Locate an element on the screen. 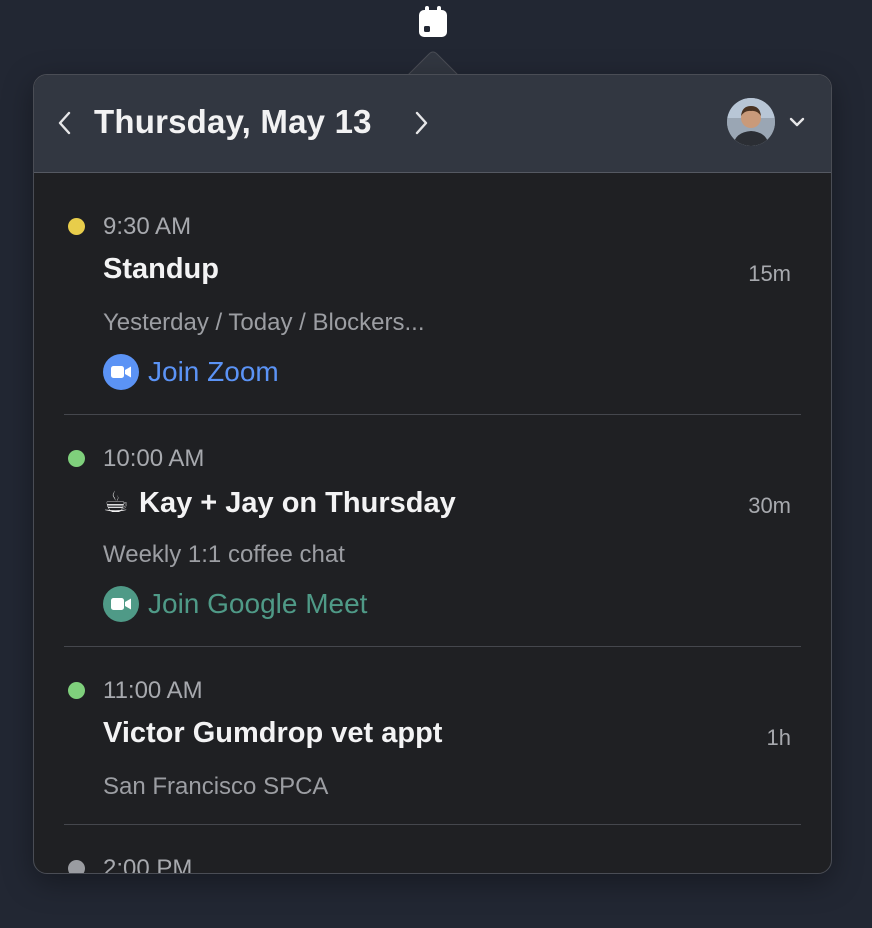  chevron-down-icon is located at coordinates (797, 122).